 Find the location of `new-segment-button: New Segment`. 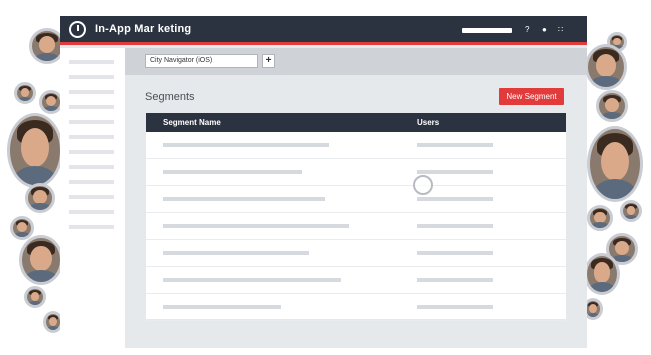

new-segment-button: New Segment is located at coordinates (531, 96).